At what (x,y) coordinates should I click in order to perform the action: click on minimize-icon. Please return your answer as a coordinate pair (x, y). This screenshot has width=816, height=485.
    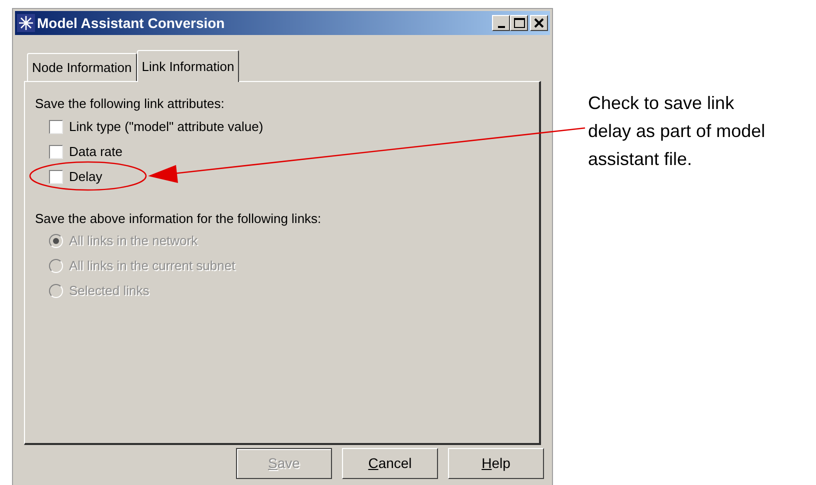
    Looking at the image, I should click on (501, 27).